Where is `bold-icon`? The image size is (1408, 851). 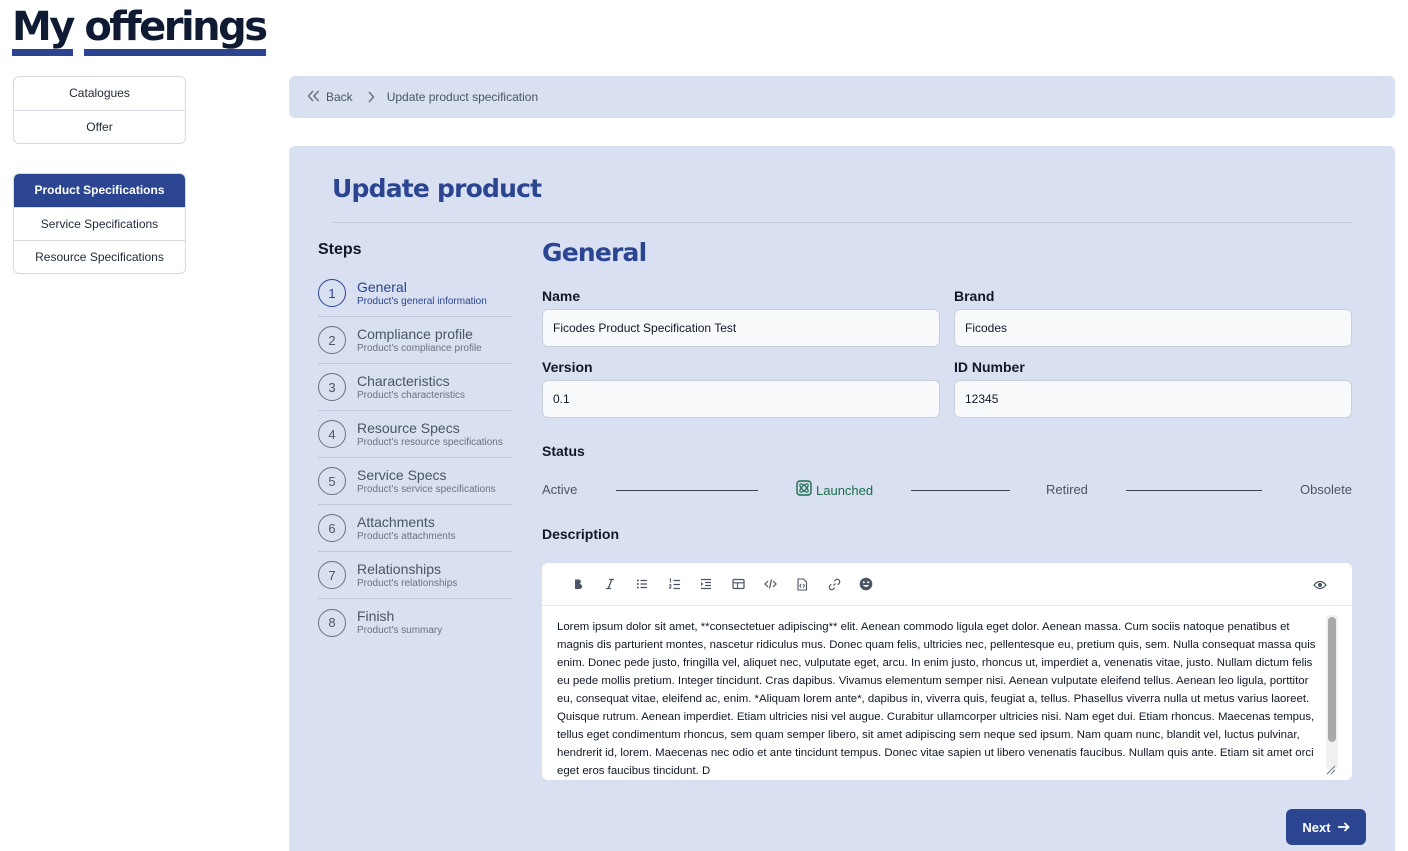 bold-icon is located at coordinates (578, 584).